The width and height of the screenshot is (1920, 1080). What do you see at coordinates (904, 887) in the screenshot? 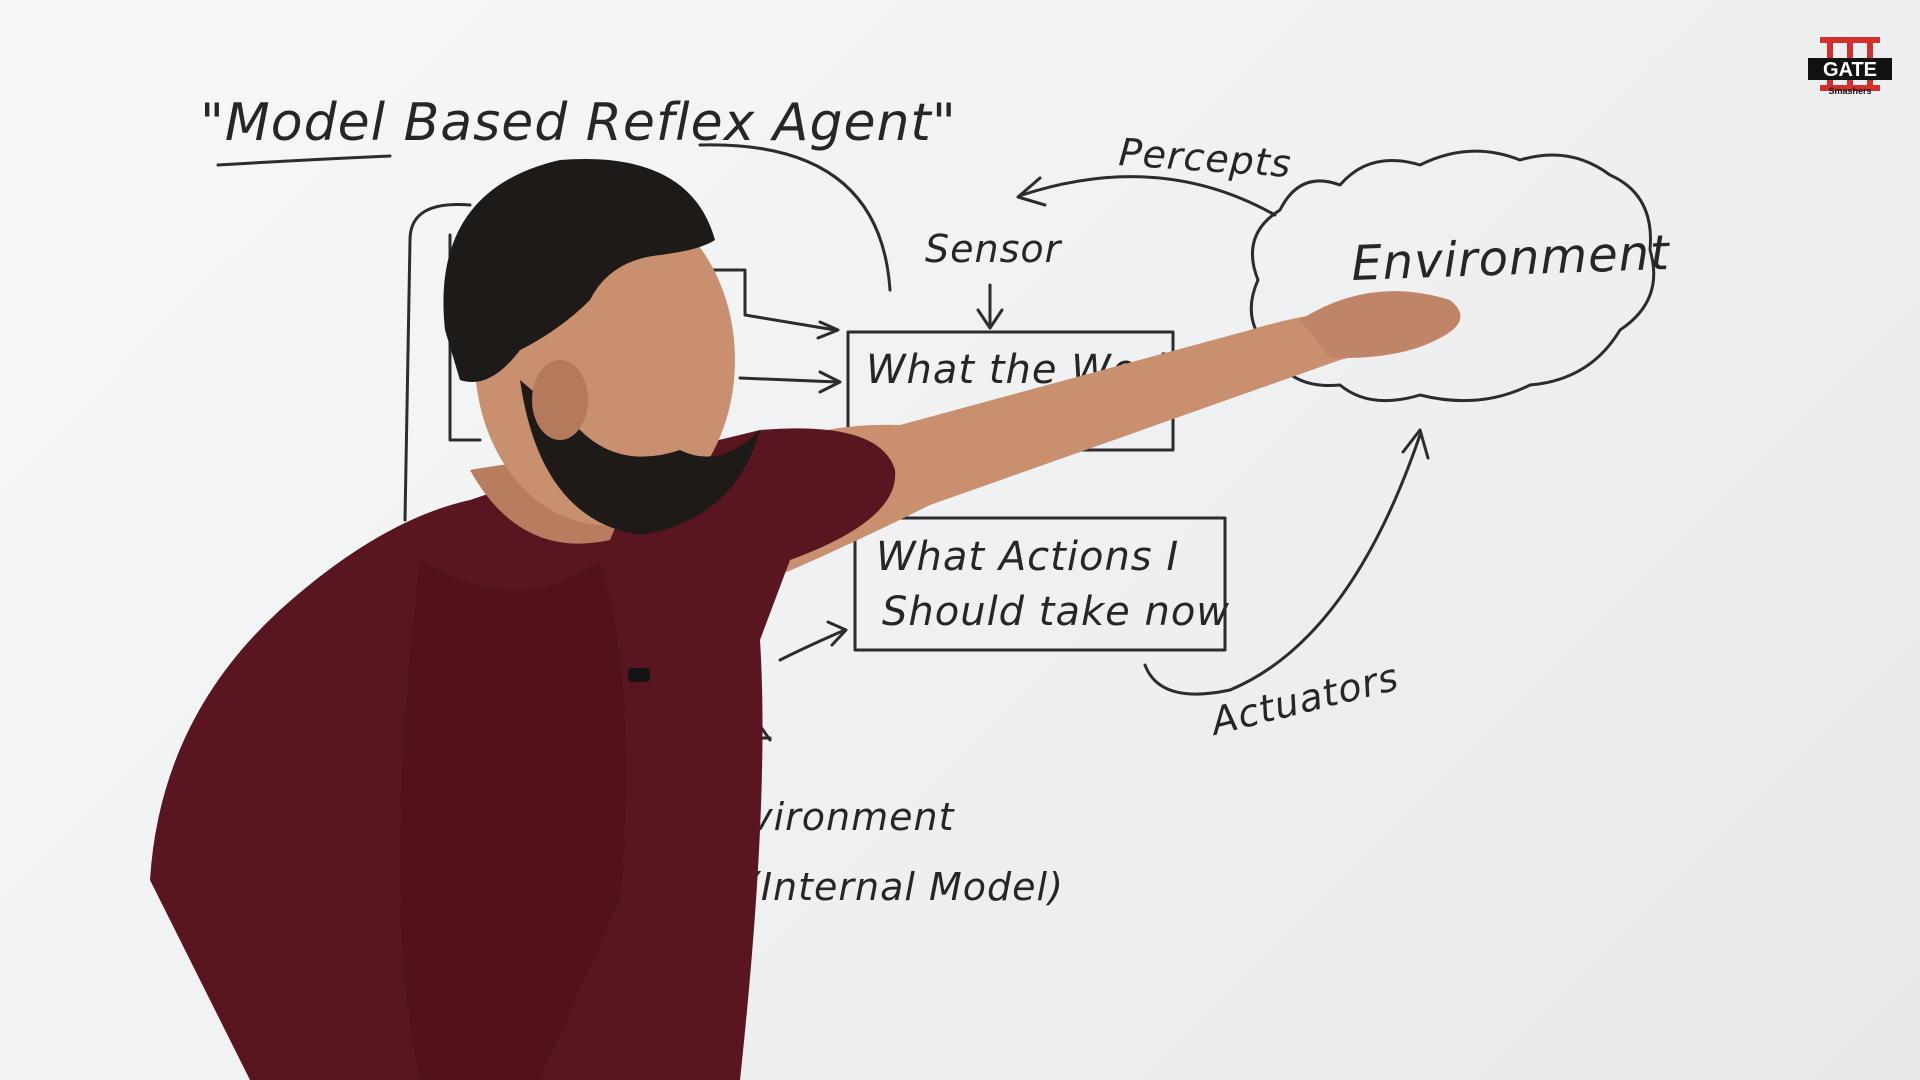
I see `internal-model-line2: (Internal Model)` at bounding box center [904, 887].